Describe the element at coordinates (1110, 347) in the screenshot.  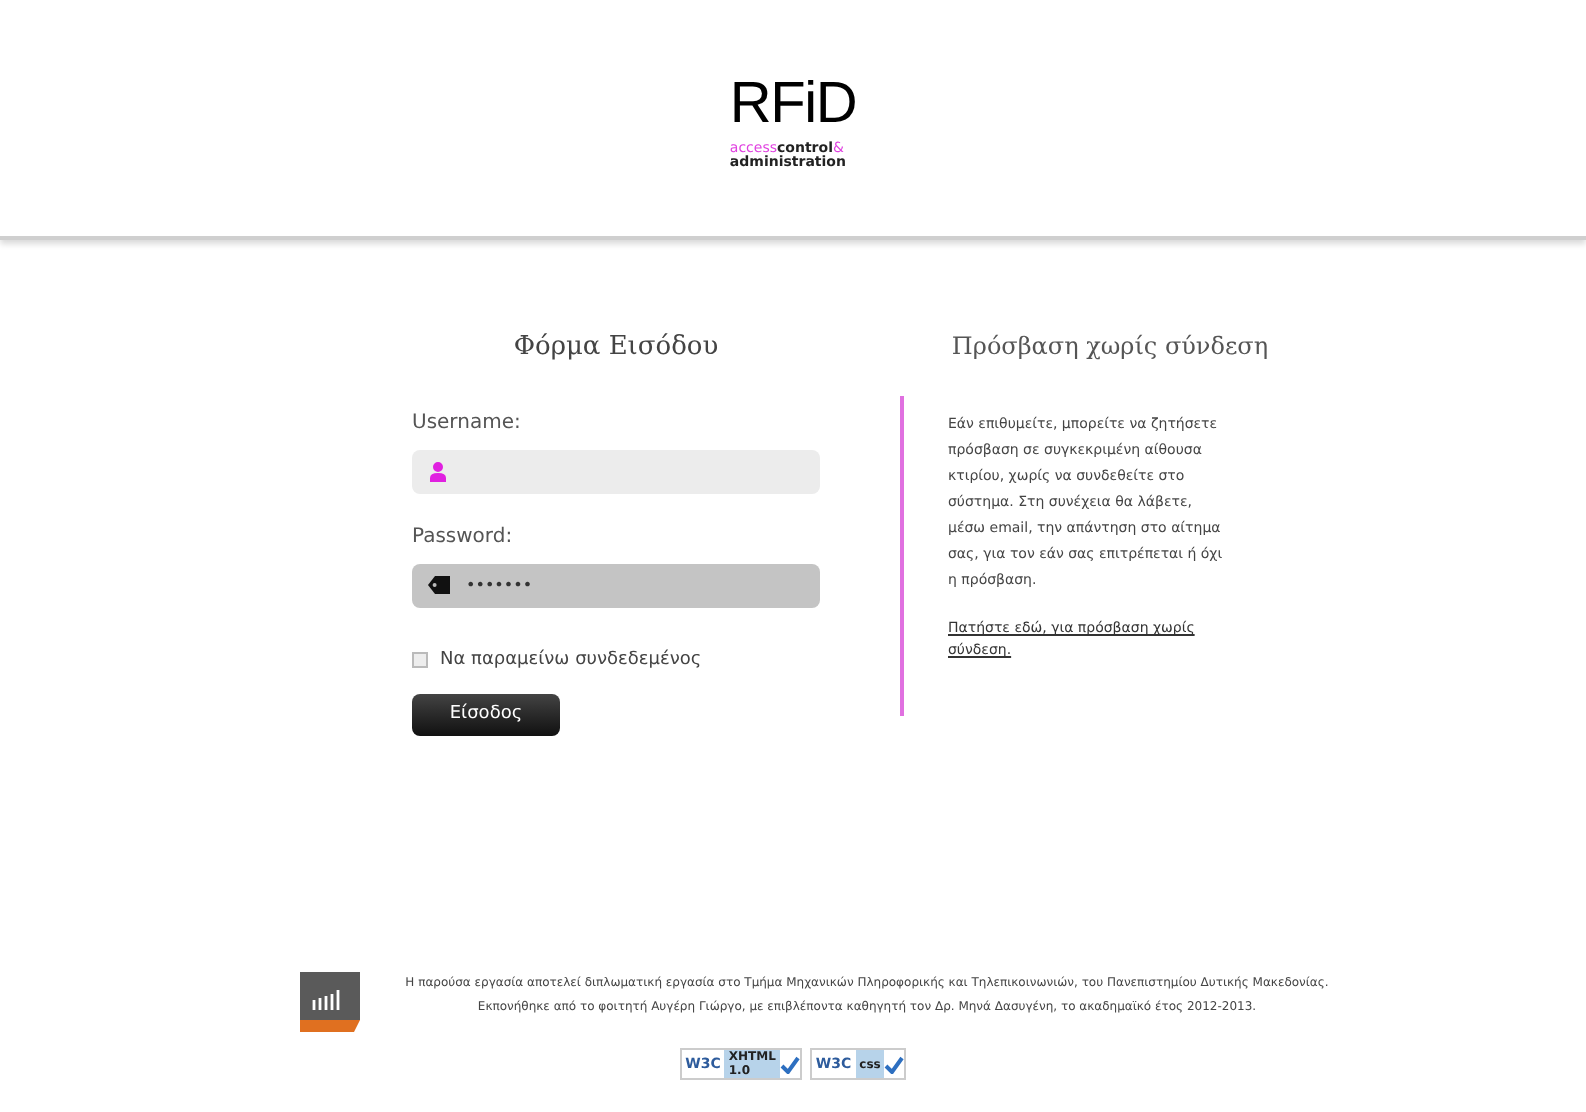
I see `guest-heading: Πρόσβαση χωρίς σύνδεση` at that location.